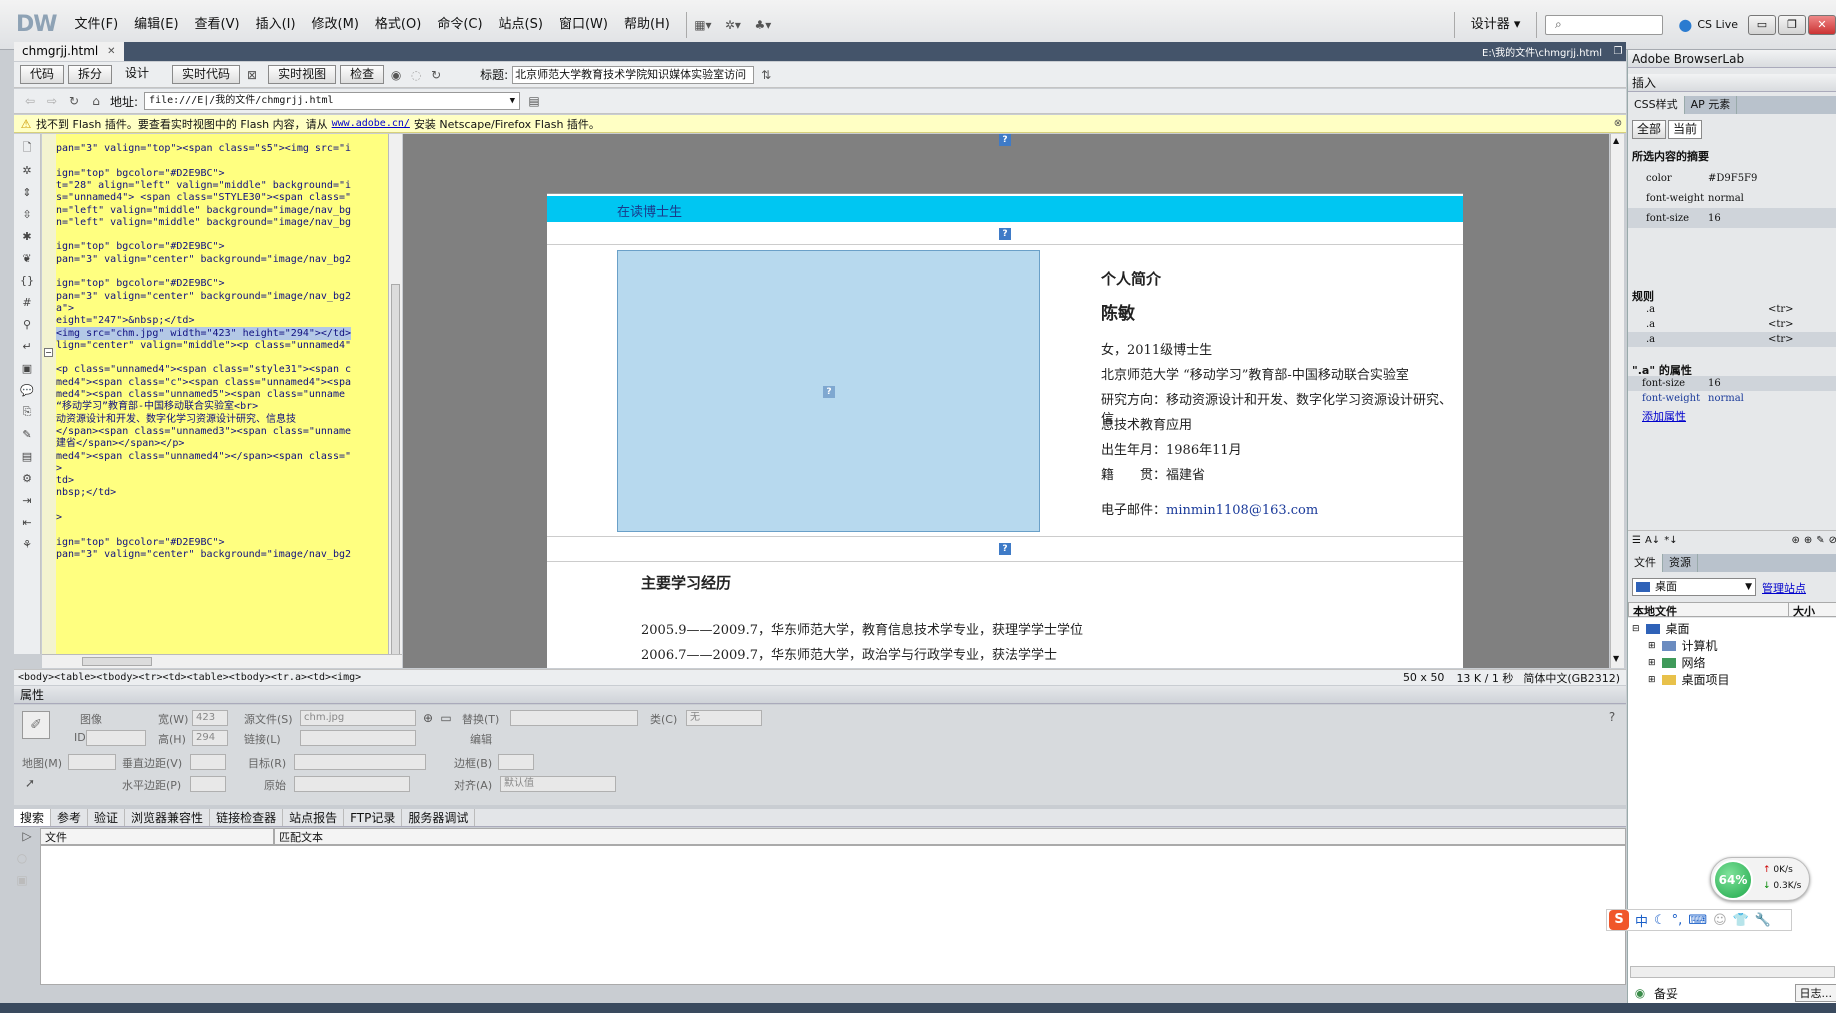  What do you see at coordinates (733, 25) in the screenshot?
I see `extend-icon: ✲▾` at bounding box center [733, 25].